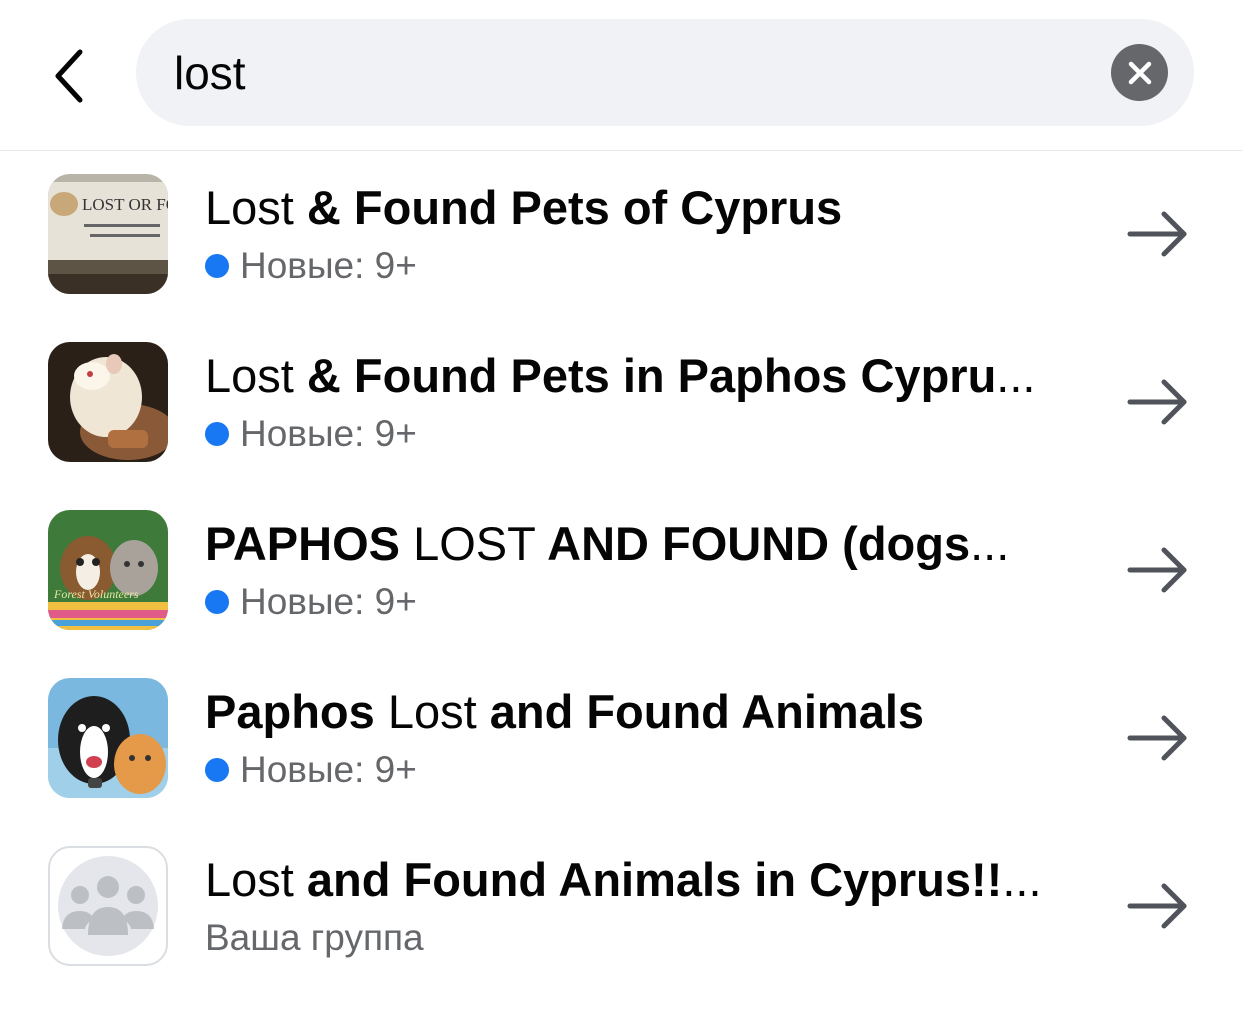 Image resolution: width=1242 pixels, height=1025 pixels. I want to click on chevron-left-icon, so click(69, 76).